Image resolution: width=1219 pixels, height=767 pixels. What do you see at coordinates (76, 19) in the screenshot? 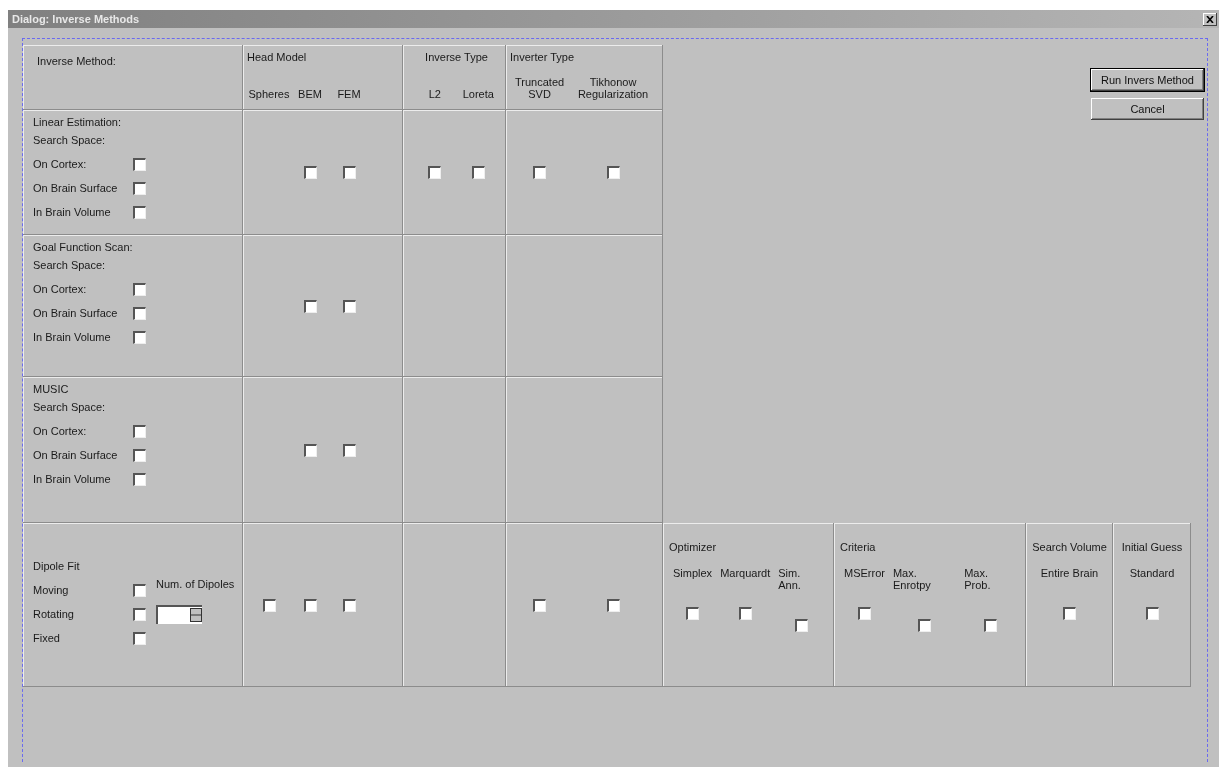
I see `window-title: Dialog: Inverse Methods` at bounding box center [76, 19].